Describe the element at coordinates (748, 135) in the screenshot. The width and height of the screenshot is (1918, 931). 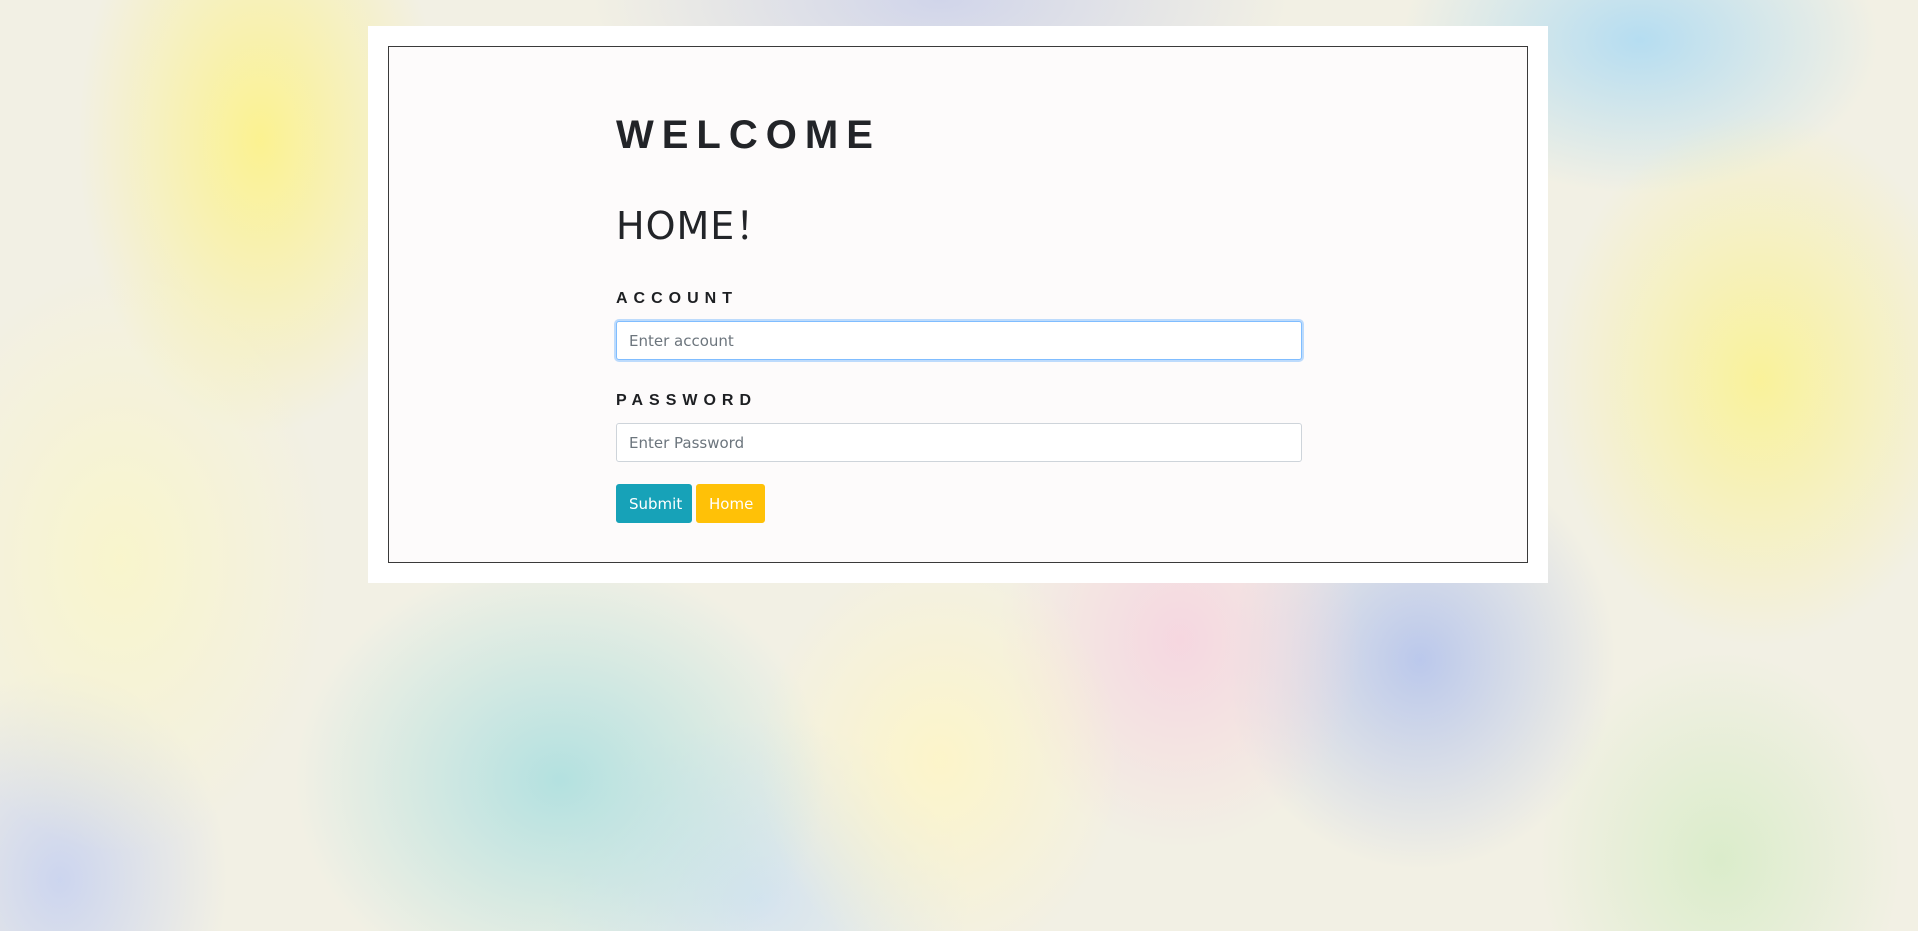
I see `welcome-heading: WELCOME` at that location.